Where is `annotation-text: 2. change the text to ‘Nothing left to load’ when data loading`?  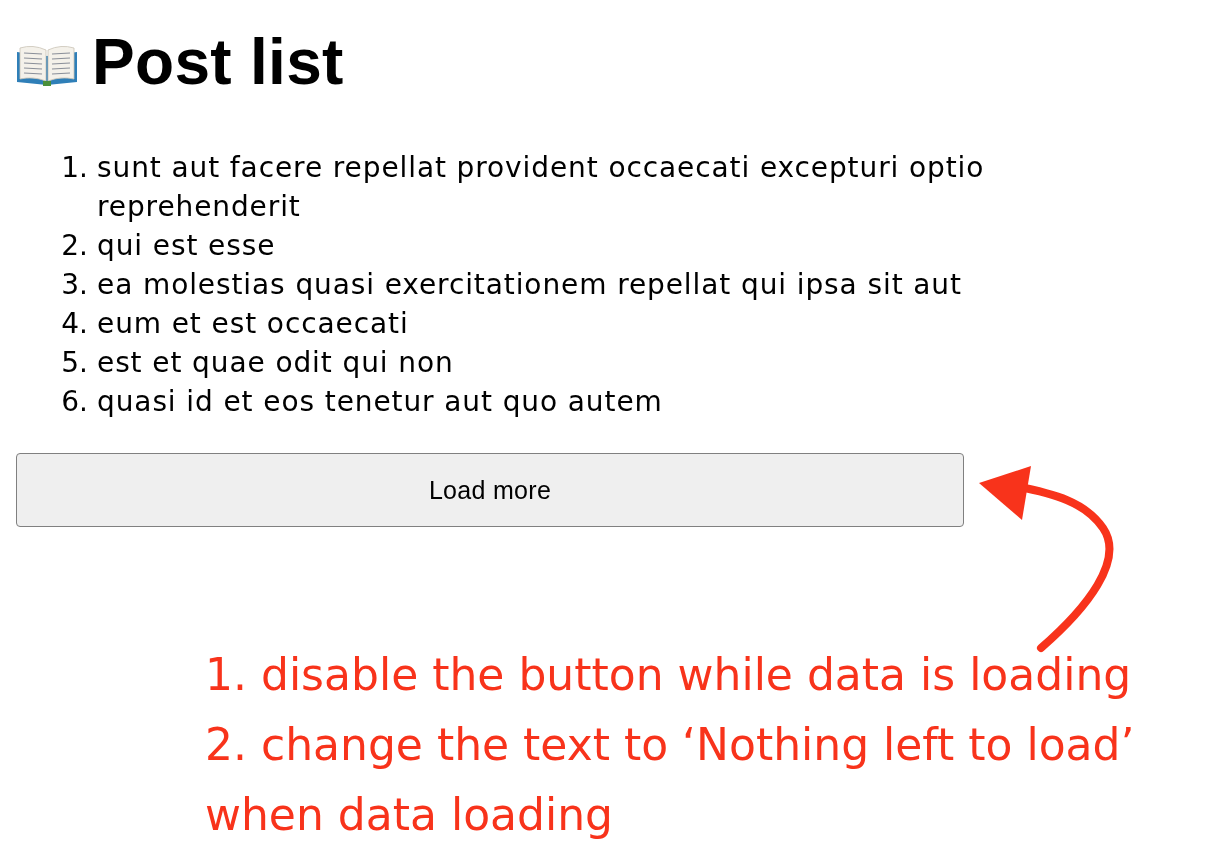
annotation-text: 2. change the text to ‘Nothing left to load’ when data loading is located at coordinates (670, 780).